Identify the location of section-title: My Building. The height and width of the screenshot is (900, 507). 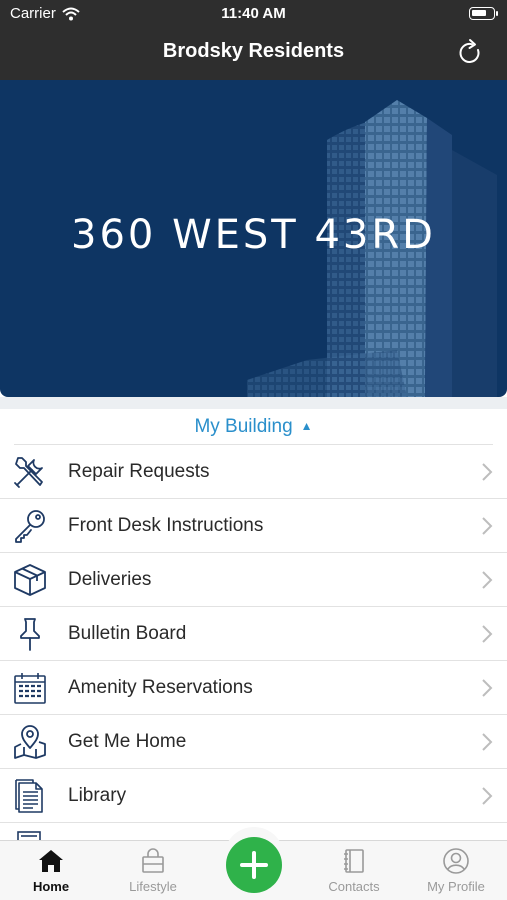
(243, 426).